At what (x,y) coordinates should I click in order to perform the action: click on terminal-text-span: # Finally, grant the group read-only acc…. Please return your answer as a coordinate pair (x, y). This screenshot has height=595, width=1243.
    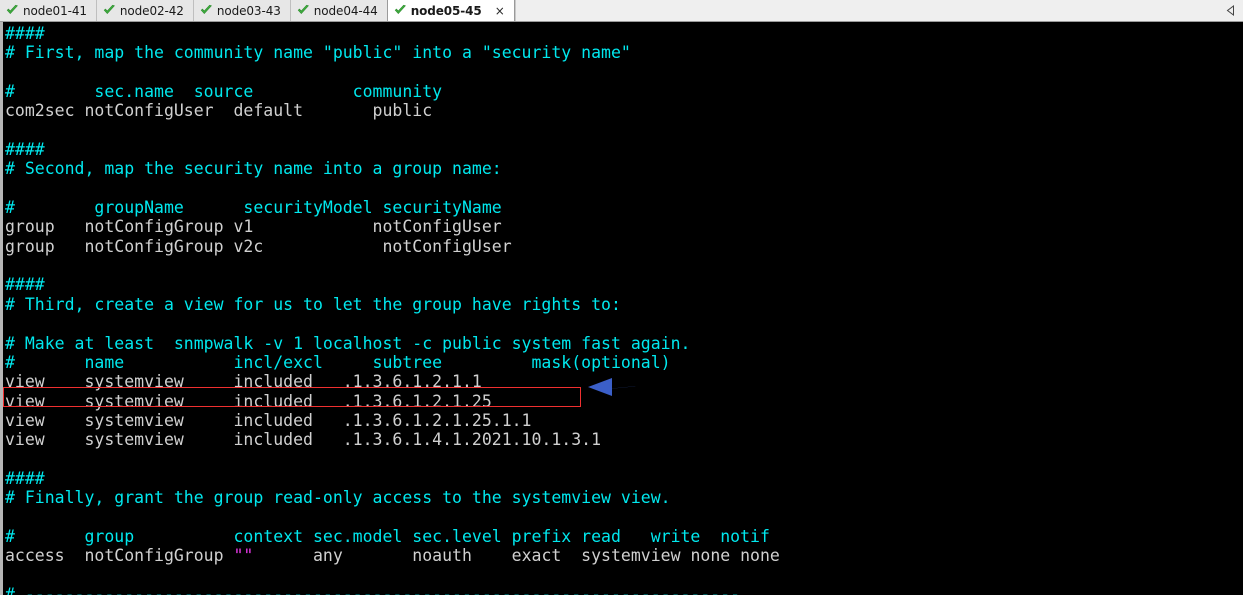
    Looking at the image, I should click on (338, 498).